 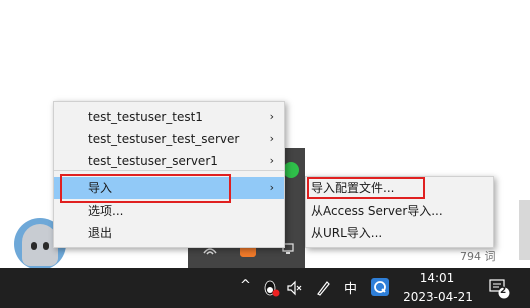 What do you see at coordinates (271, 290) in the screenshot?
I see `qq-tray-icon` at bounding box center [271, 290].